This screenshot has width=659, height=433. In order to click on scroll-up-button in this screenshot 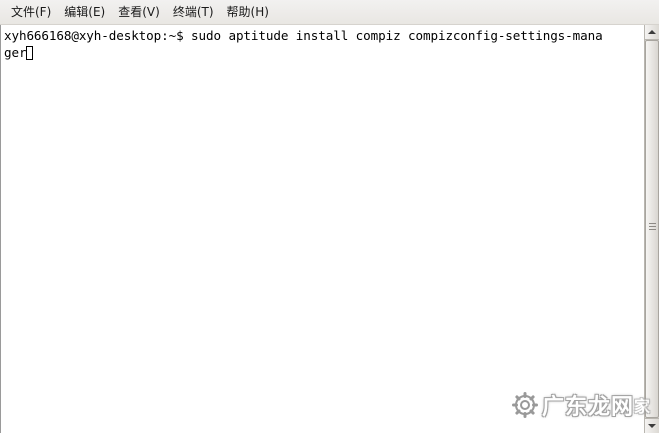, I will do `click(652, 32)`.